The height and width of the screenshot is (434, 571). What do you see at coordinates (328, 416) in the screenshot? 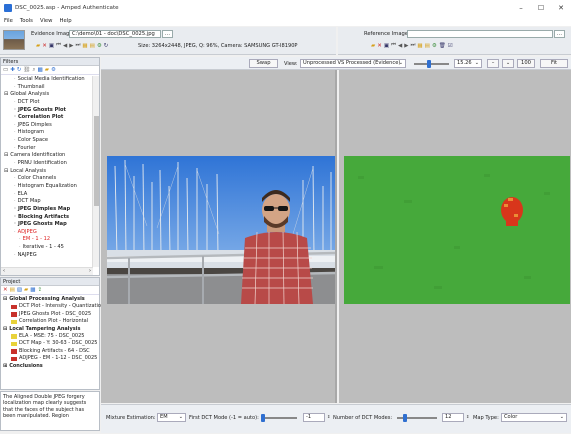
I see `first-dct-spinner-icon: ⇕` at bounding box center [328, 416].